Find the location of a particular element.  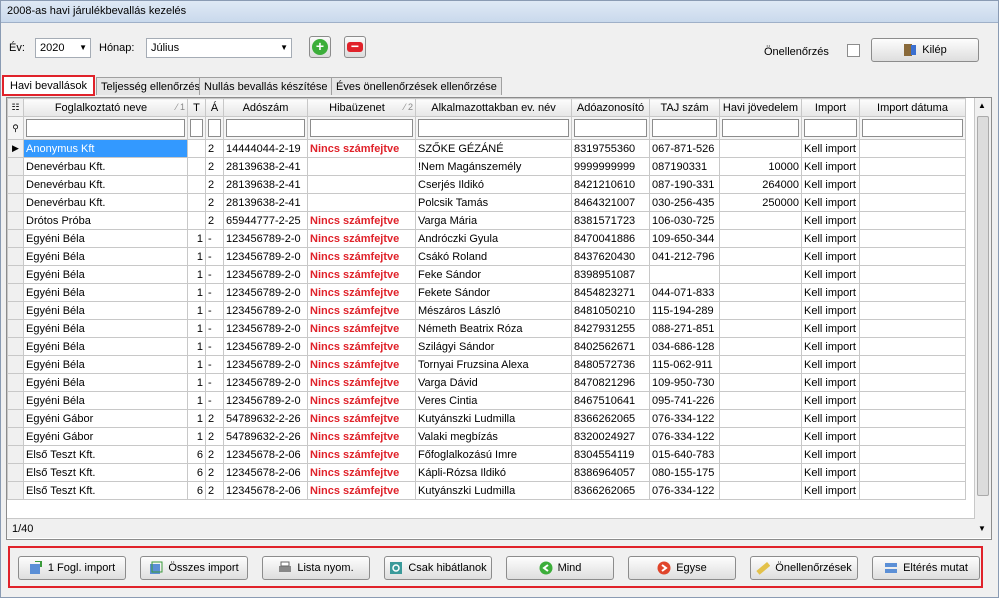

remove-button: − is located at coordinates (355, 47).